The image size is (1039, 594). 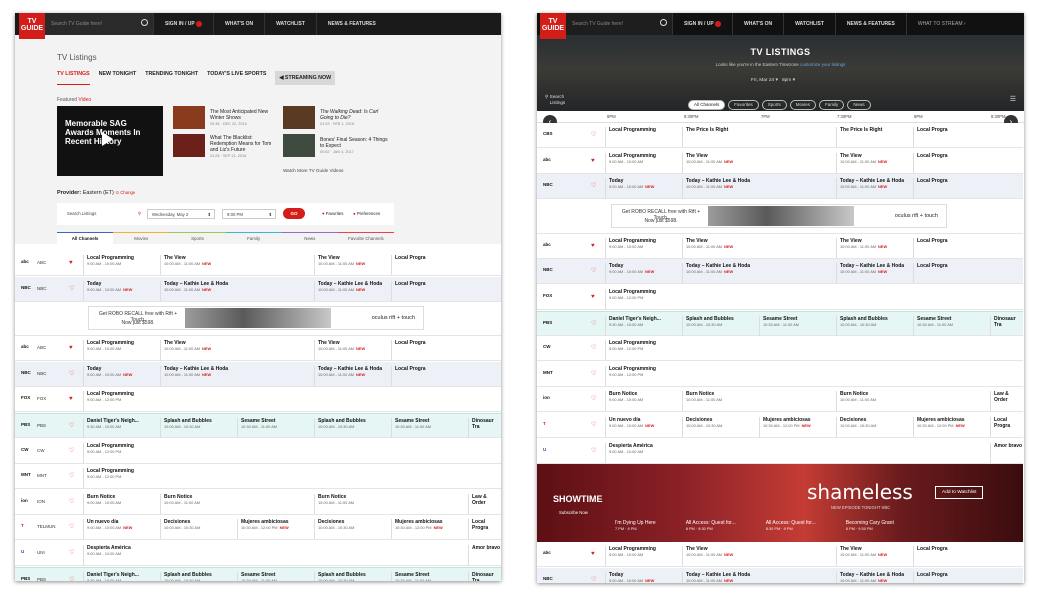 What do you see at coordinates (707, 104) in the screenshot?
I see `pill-all: All Channels` at bounding box center [707, 104].